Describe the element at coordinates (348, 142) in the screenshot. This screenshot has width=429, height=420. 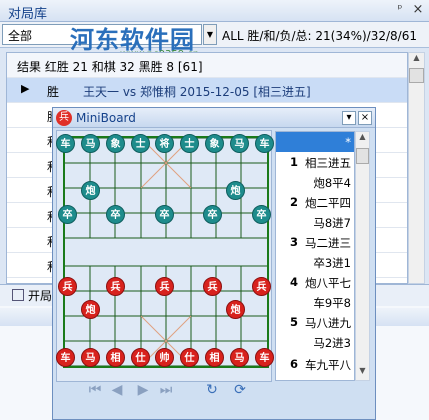
I see `move-text: *` at that location.